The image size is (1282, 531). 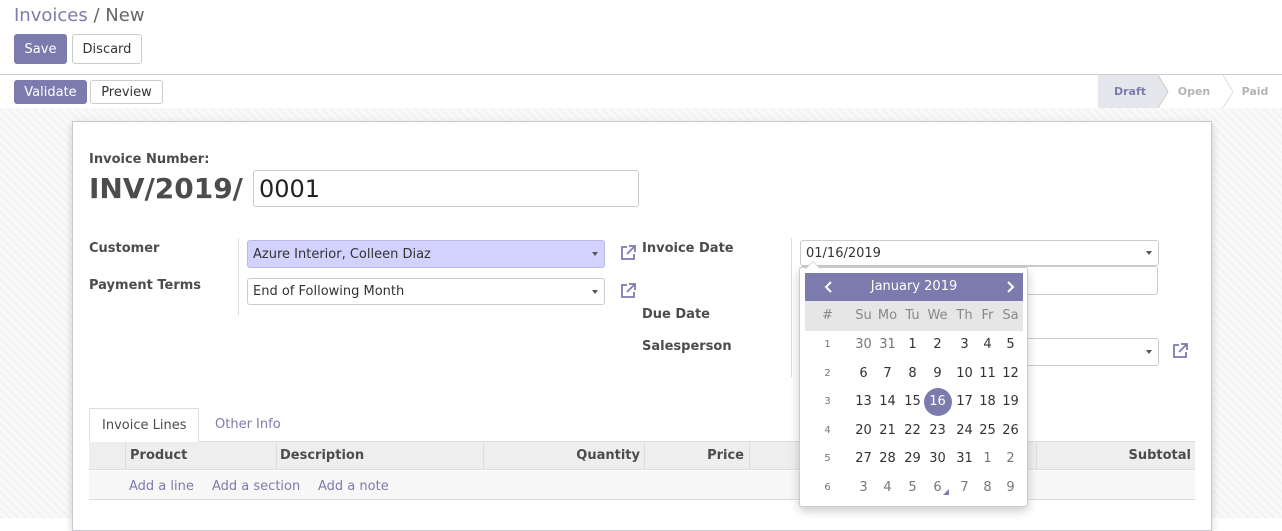 I want to click on status-bar: Draft Open Paid, so click(x=1190, y=91).